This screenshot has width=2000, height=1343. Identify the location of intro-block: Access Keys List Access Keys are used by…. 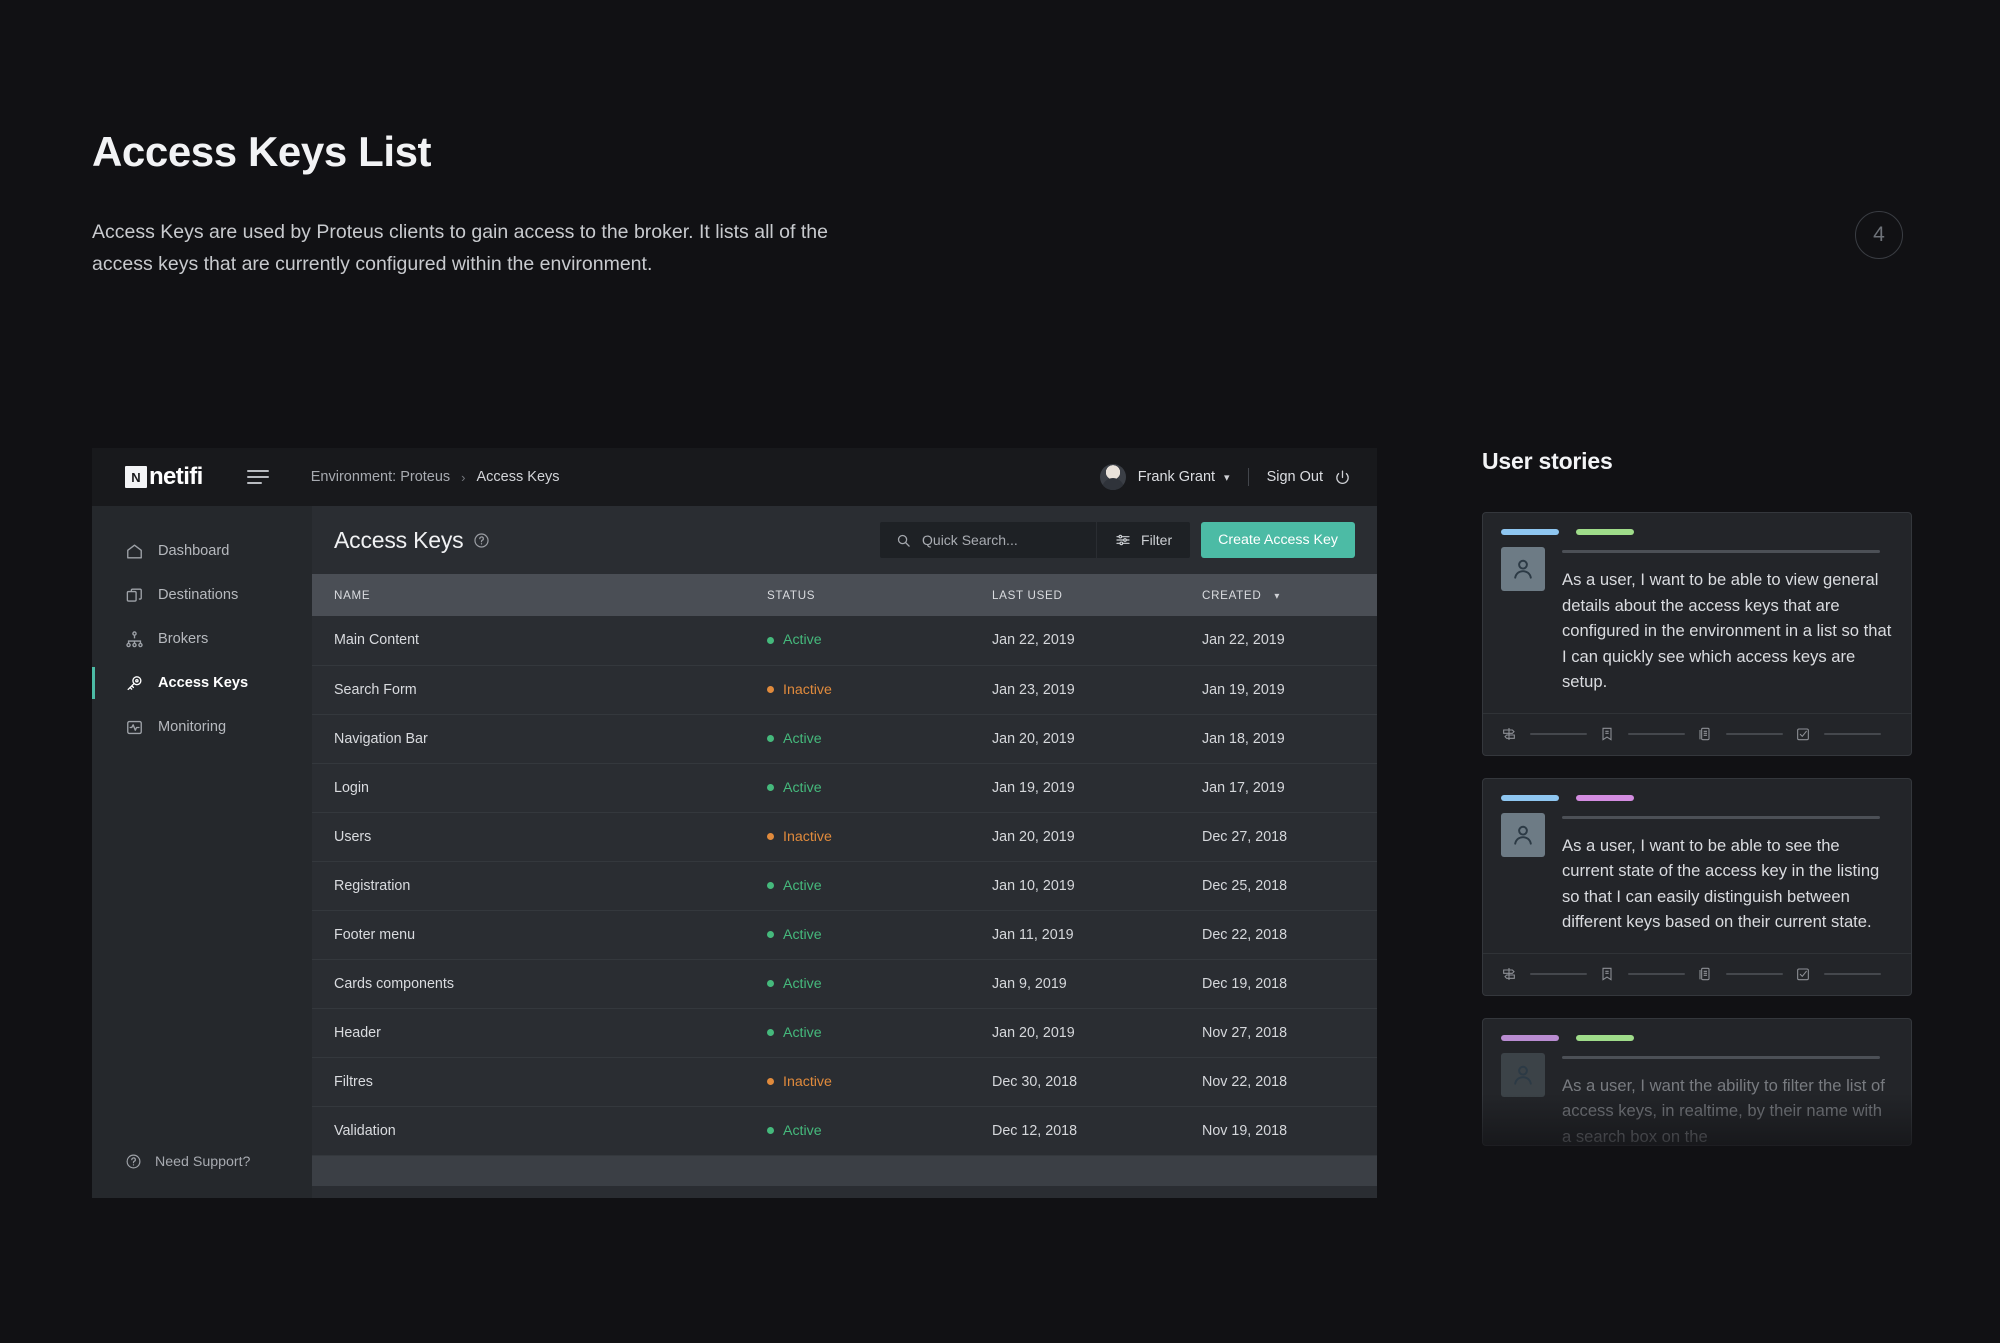
(472, 204).